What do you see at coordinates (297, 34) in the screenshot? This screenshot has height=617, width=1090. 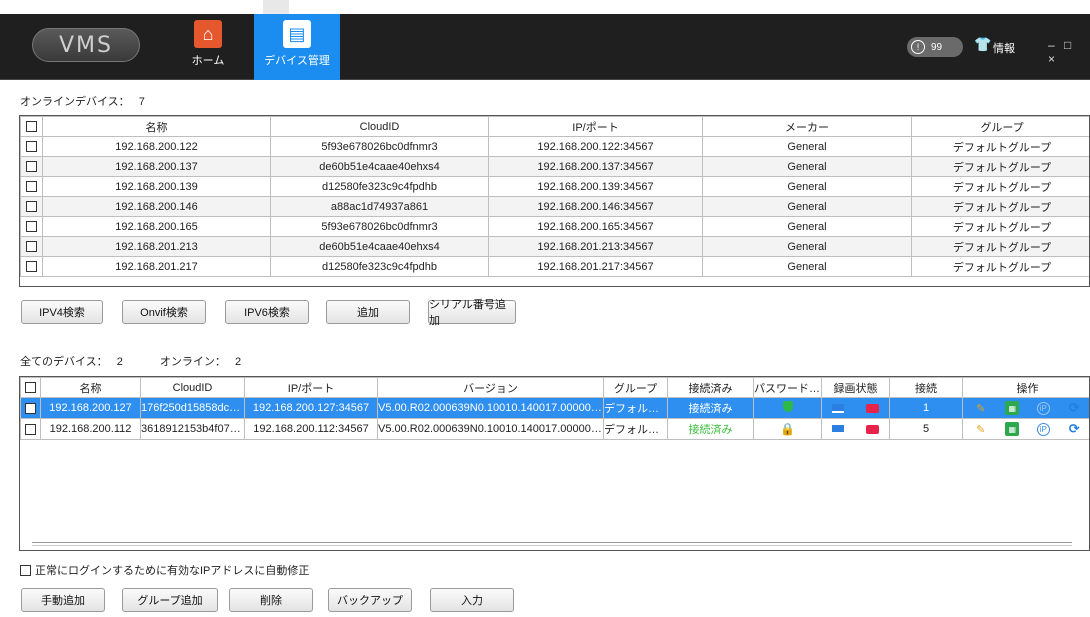 I see `device-icon: ▤` at bounding box center [297, 34].